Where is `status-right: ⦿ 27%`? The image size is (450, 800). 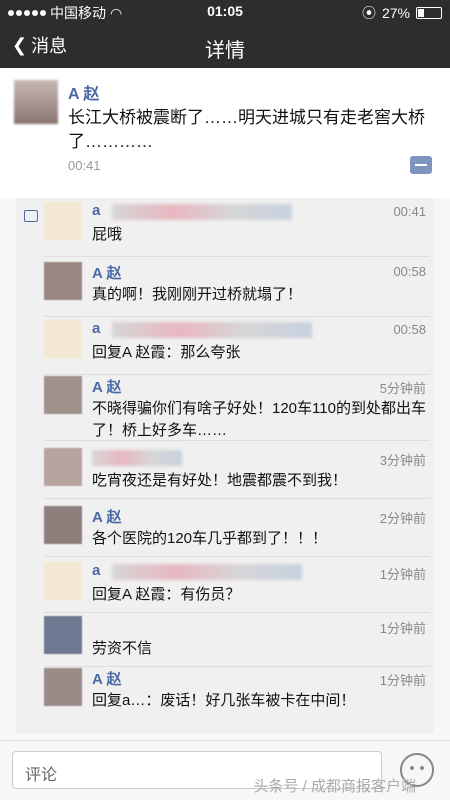
status-right: ⦿ 27% is located at coordinates (402, 13).